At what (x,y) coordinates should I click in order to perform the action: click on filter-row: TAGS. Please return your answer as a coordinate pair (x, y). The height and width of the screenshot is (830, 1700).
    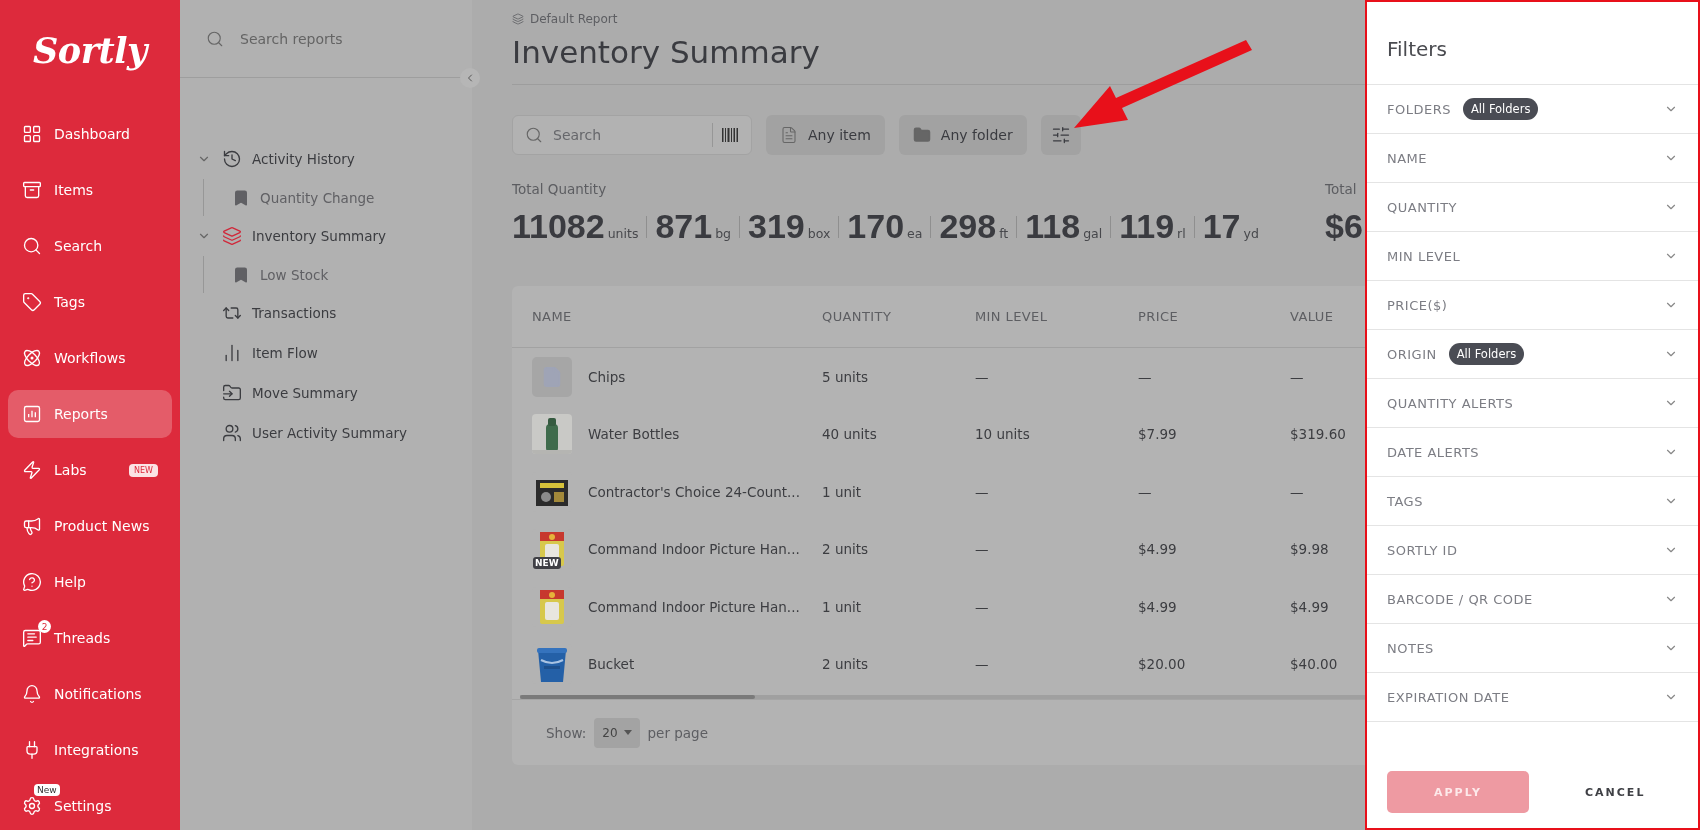
    Looking at the image, I should click on (1532, 501).